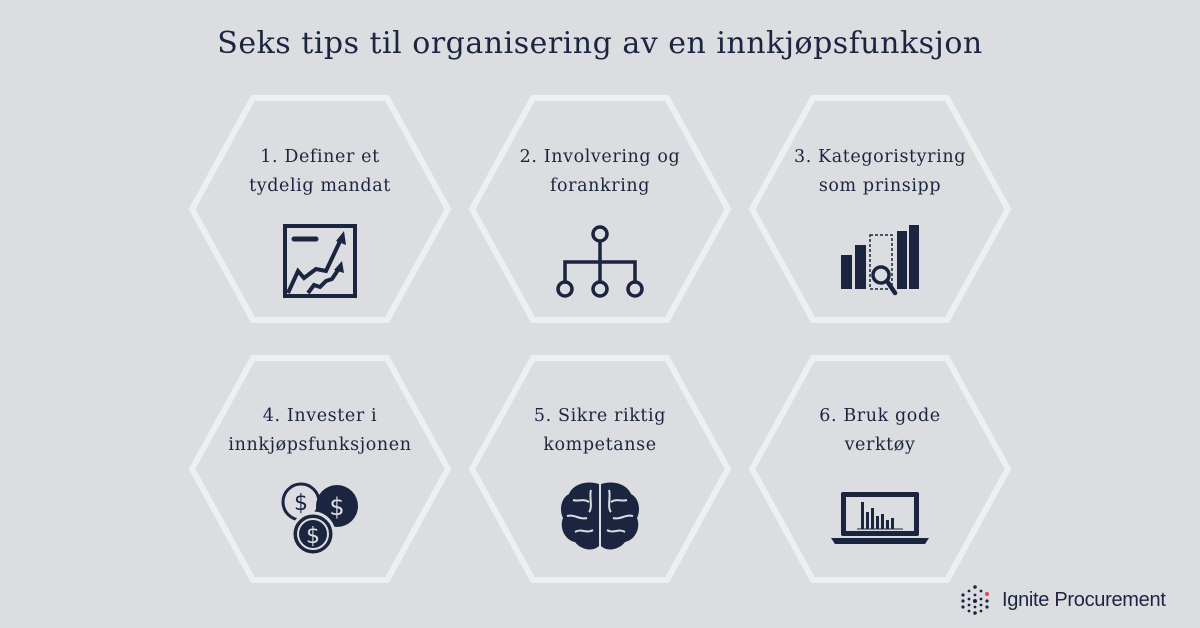 The image size is (1200, 628). I want to click on brain-icon, so click(600, 516).